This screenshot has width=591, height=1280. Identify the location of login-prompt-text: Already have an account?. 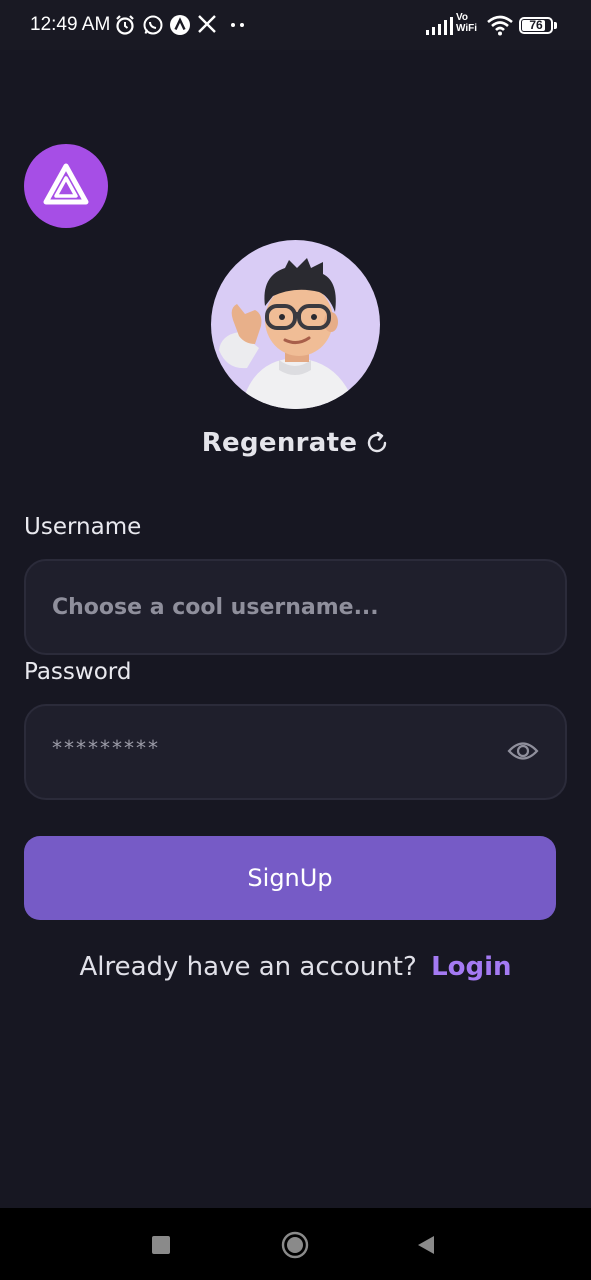
(248, 967).